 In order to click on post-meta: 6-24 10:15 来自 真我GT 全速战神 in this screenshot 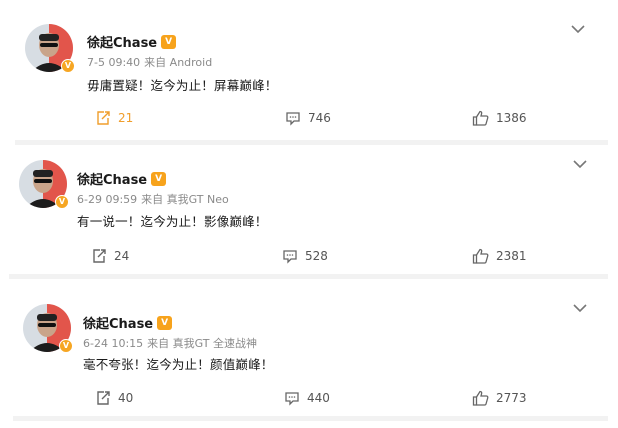, I will do `click(172, 343)`.